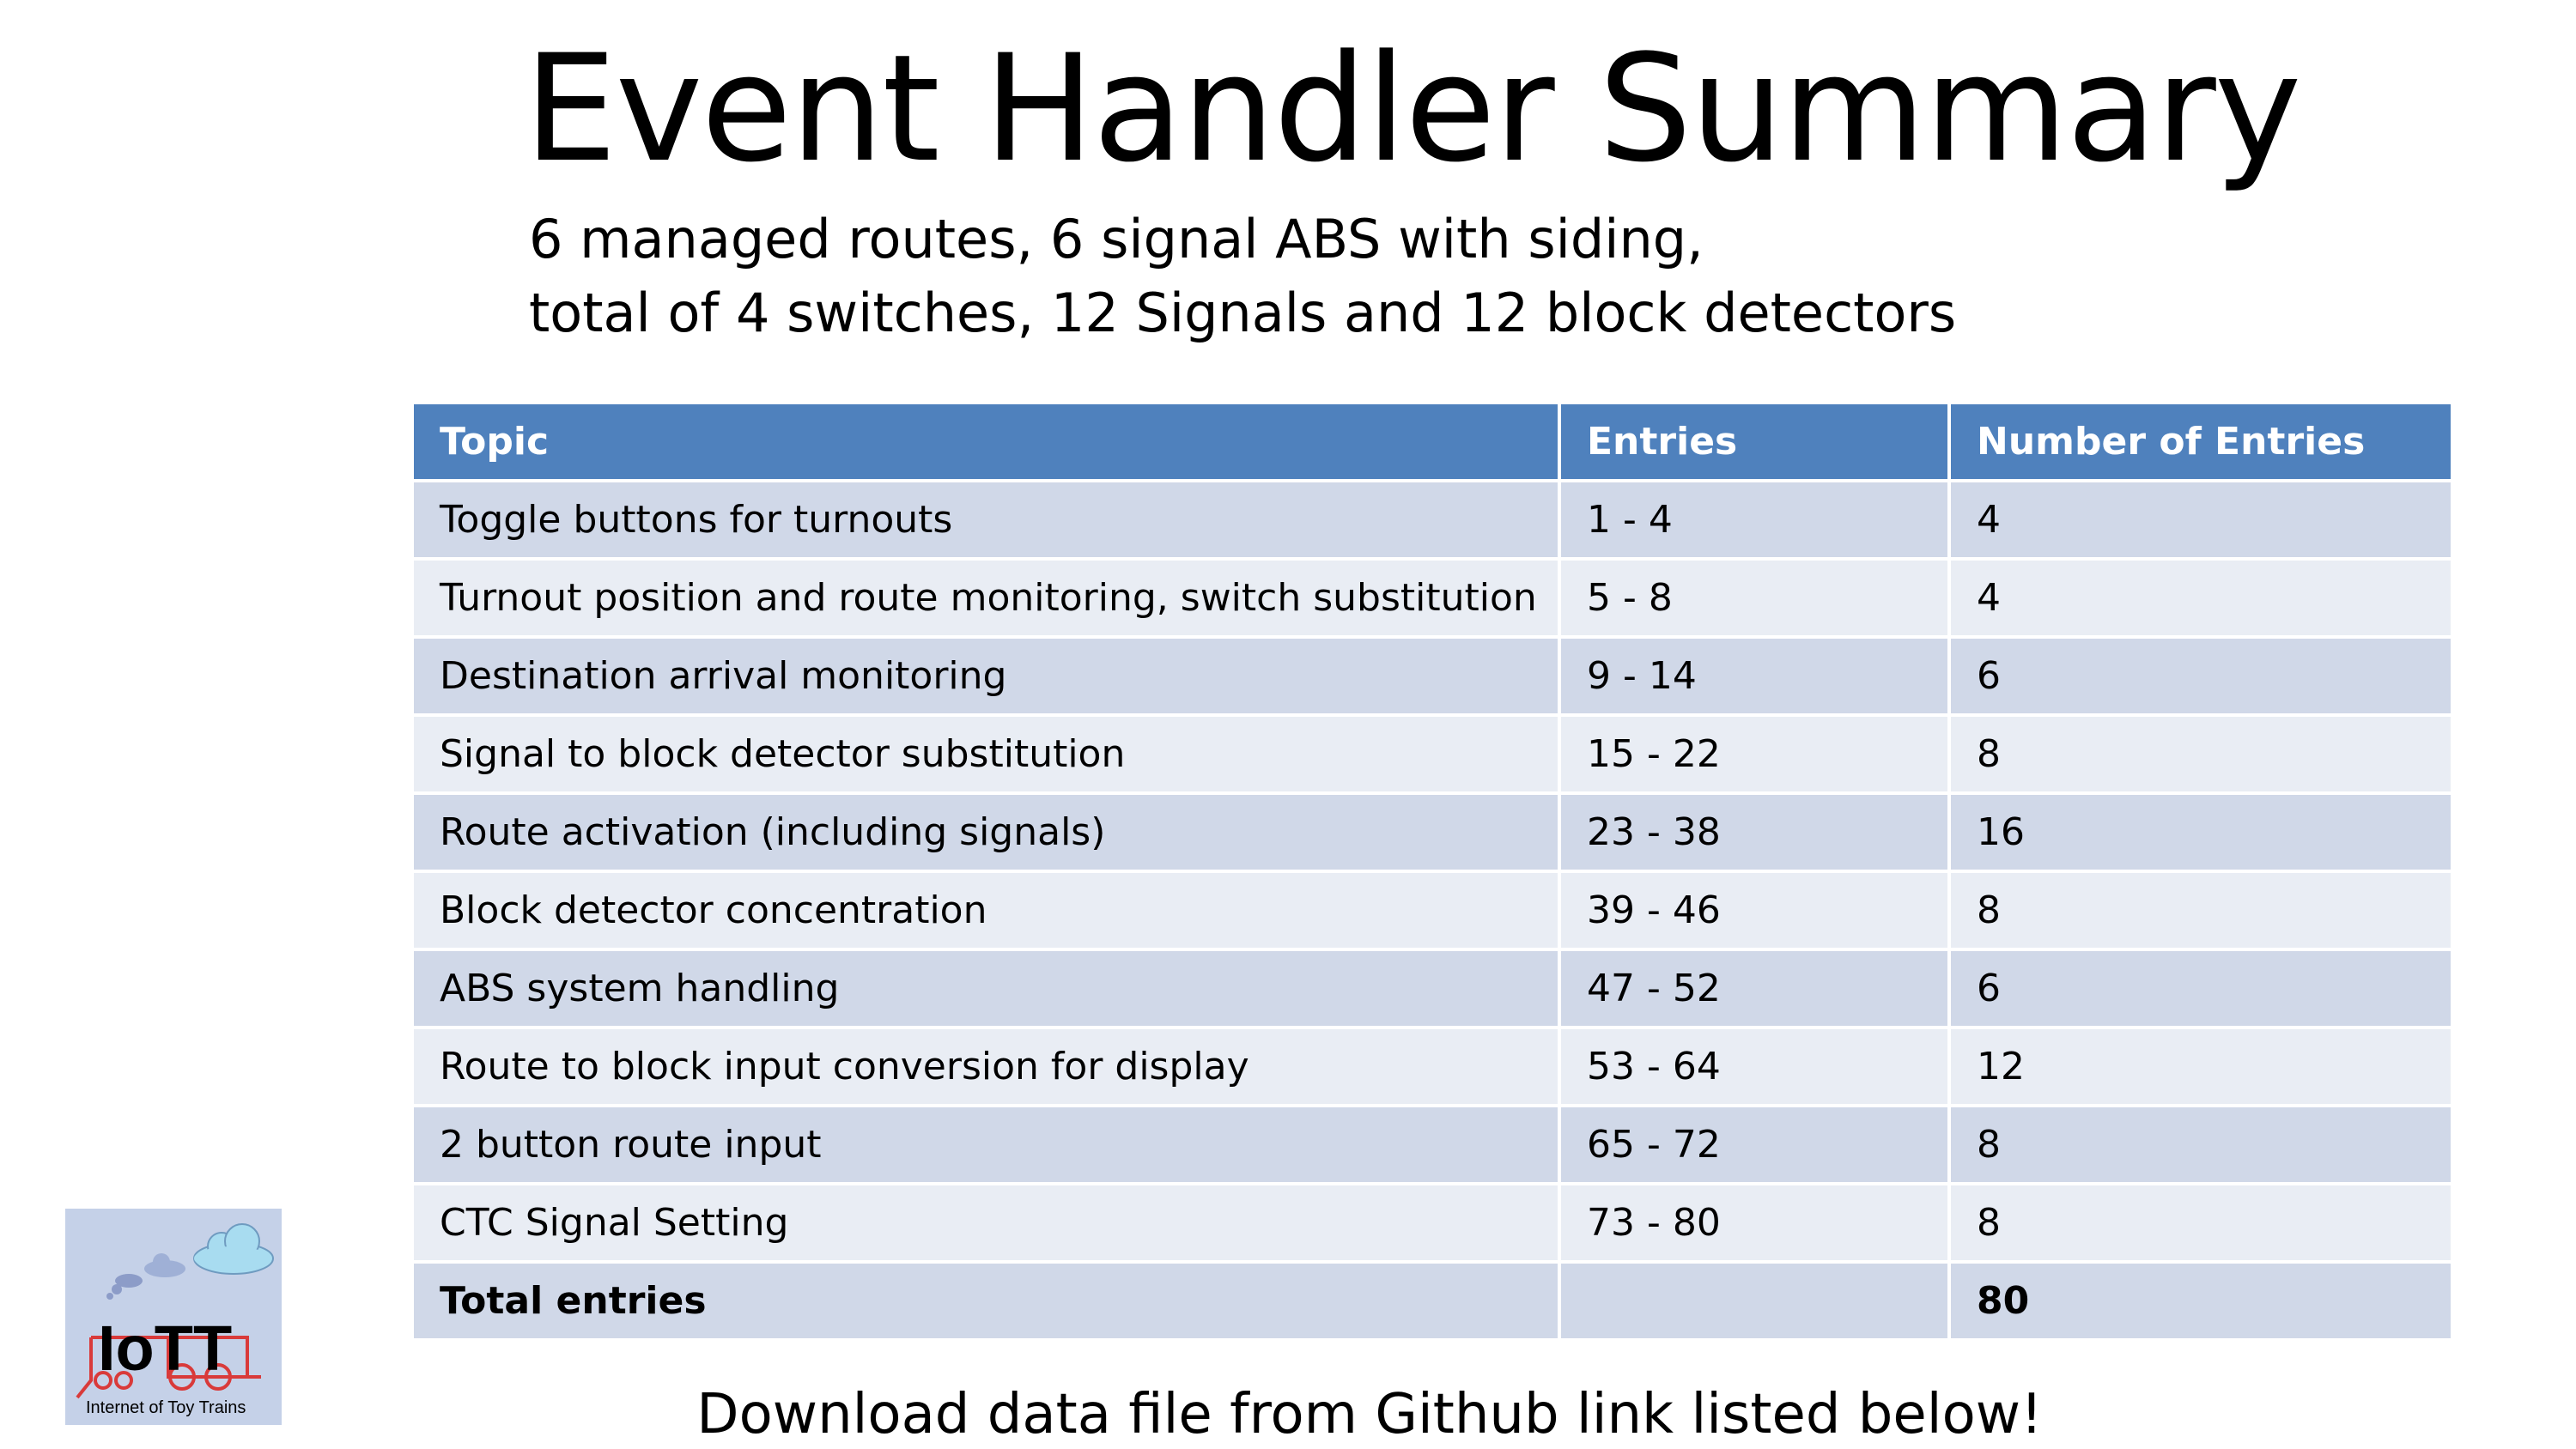 This screenshot has width=2576, height=1449. I want to click on cell-topic: Route activation (including signals), so click(985, 832).